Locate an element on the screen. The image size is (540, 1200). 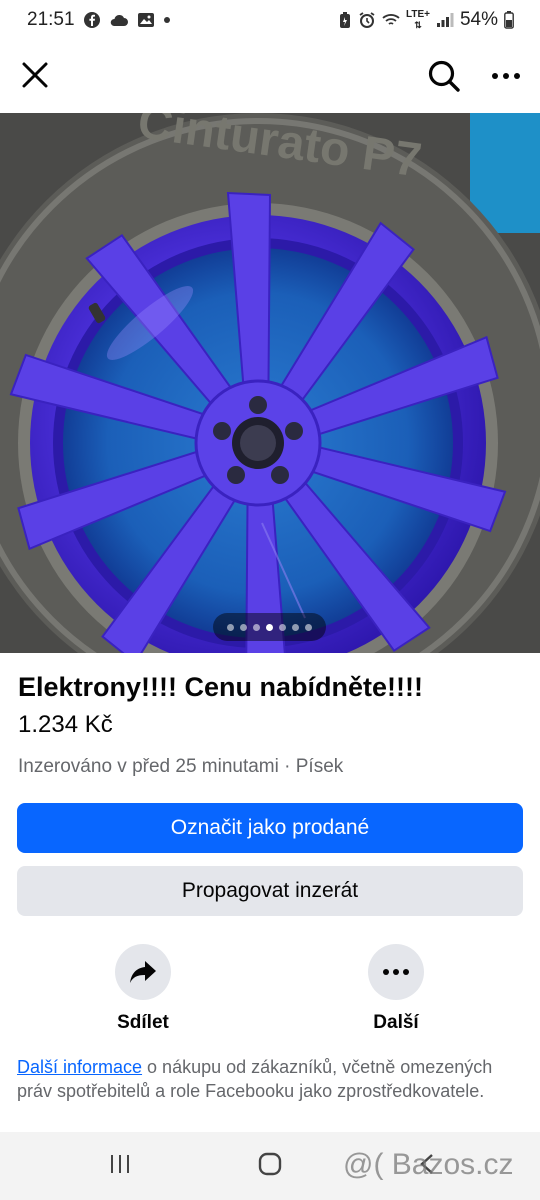
mark-as-sold-button: Označit jako prodané is located at coordinates (270, 828).